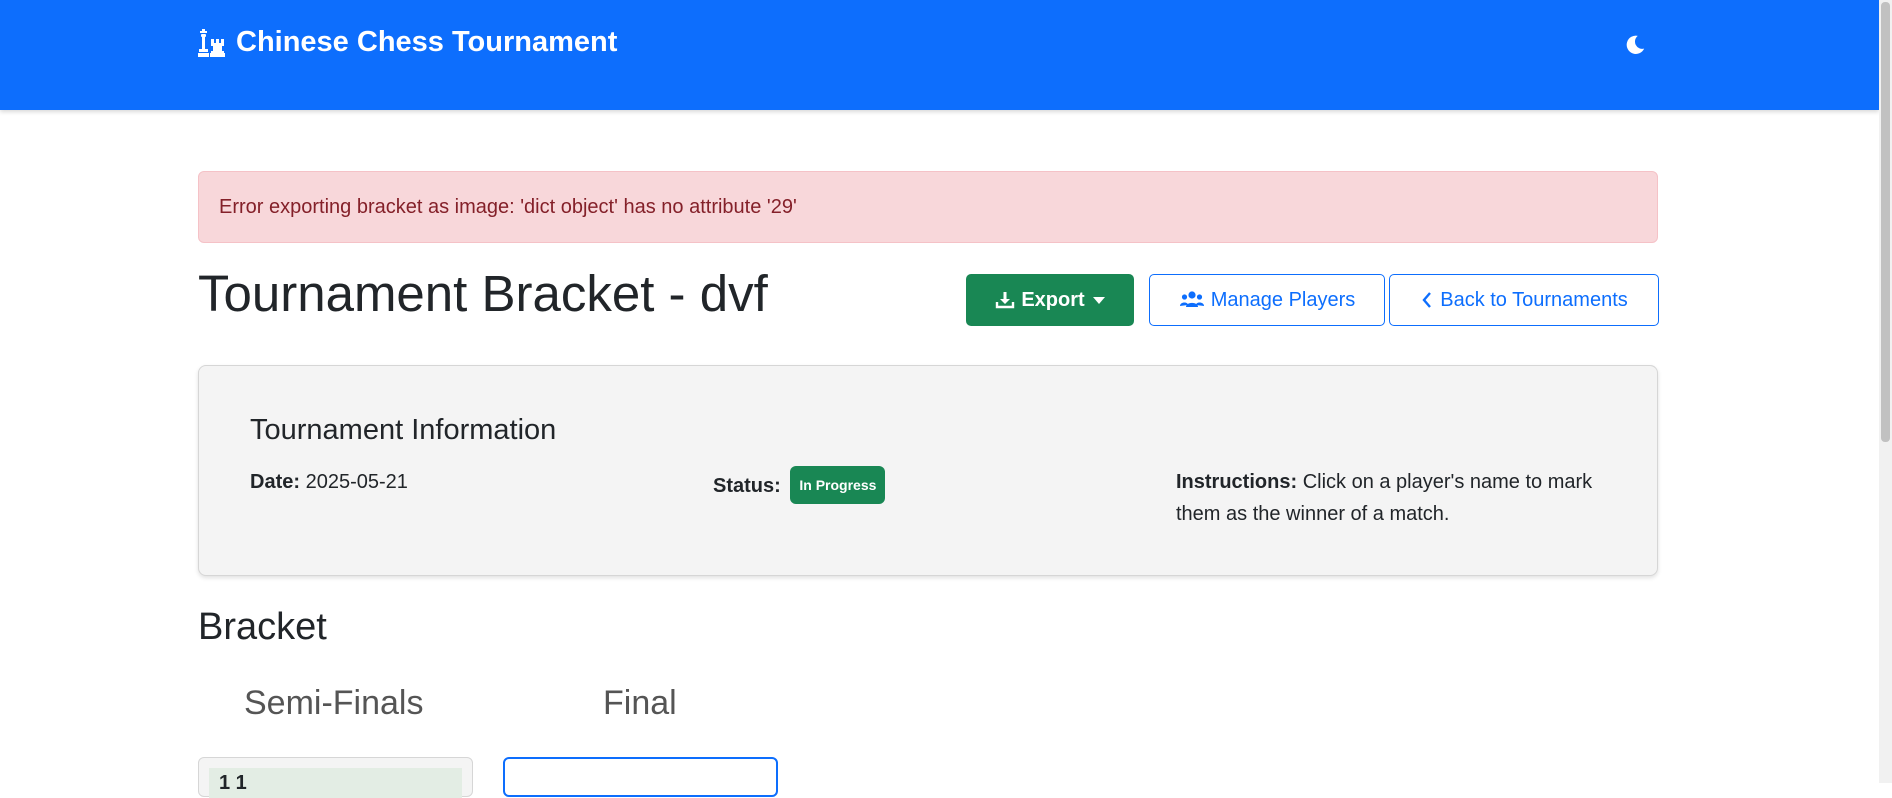 The height and width of the screenshot is (798, 1892). I want to click on top-navbar: Chinese Chess Tournament, so click(939, 55).